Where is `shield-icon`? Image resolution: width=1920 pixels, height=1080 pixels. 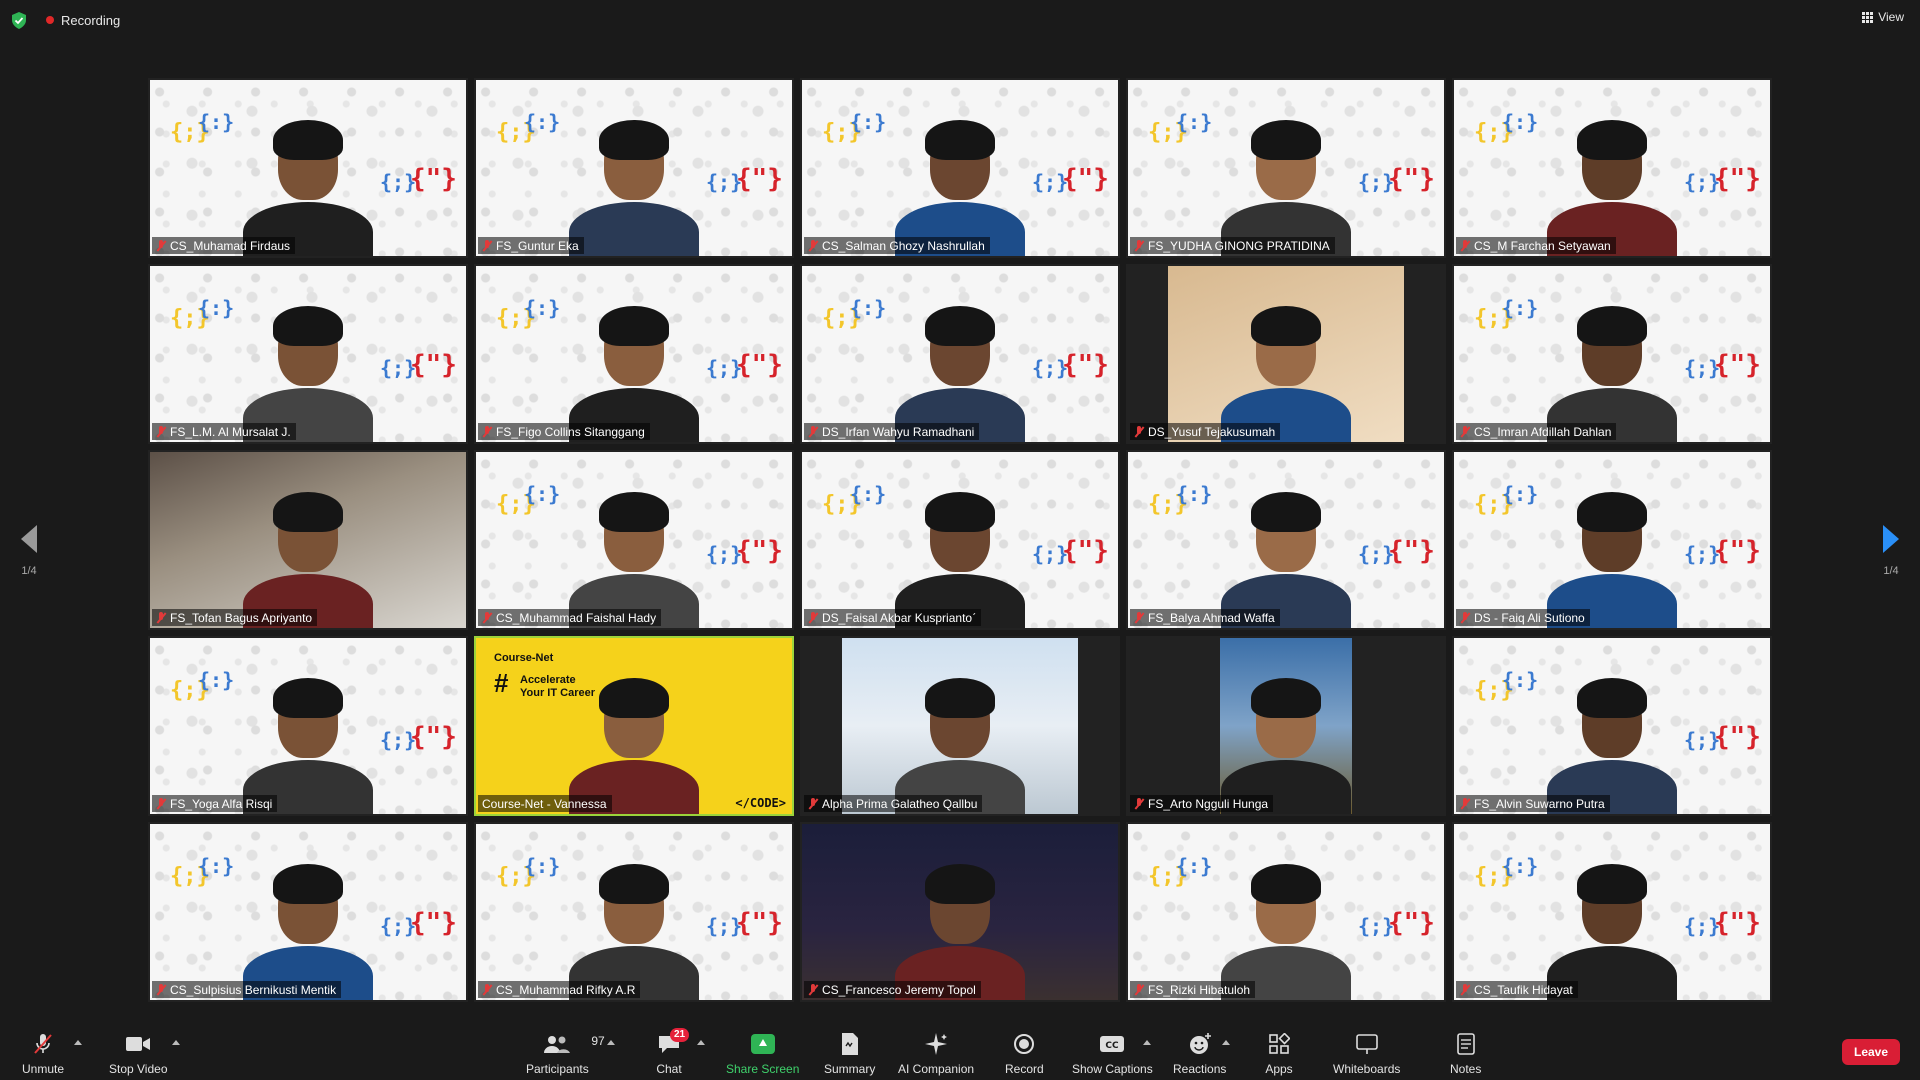 shield-icon is located at coordinates (19, 20).